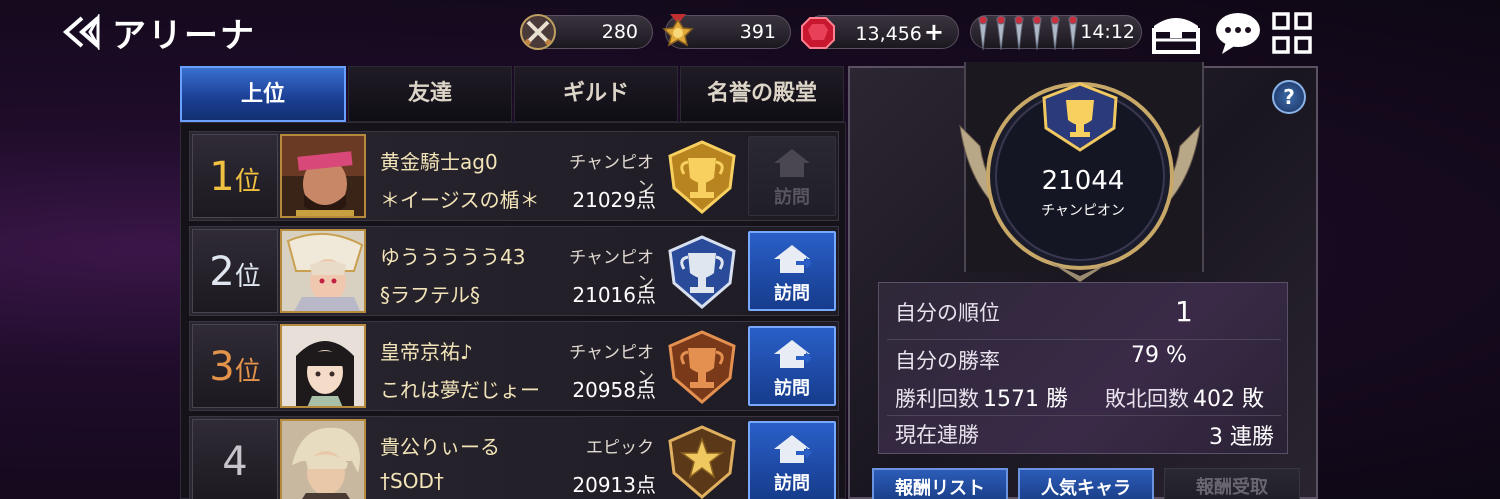 This screenshot has width=1500, height=499. What do you see at coordinates (84, 32) in the screenshot?
I see `back-arrow-icon` at bounding box center [84, 32].